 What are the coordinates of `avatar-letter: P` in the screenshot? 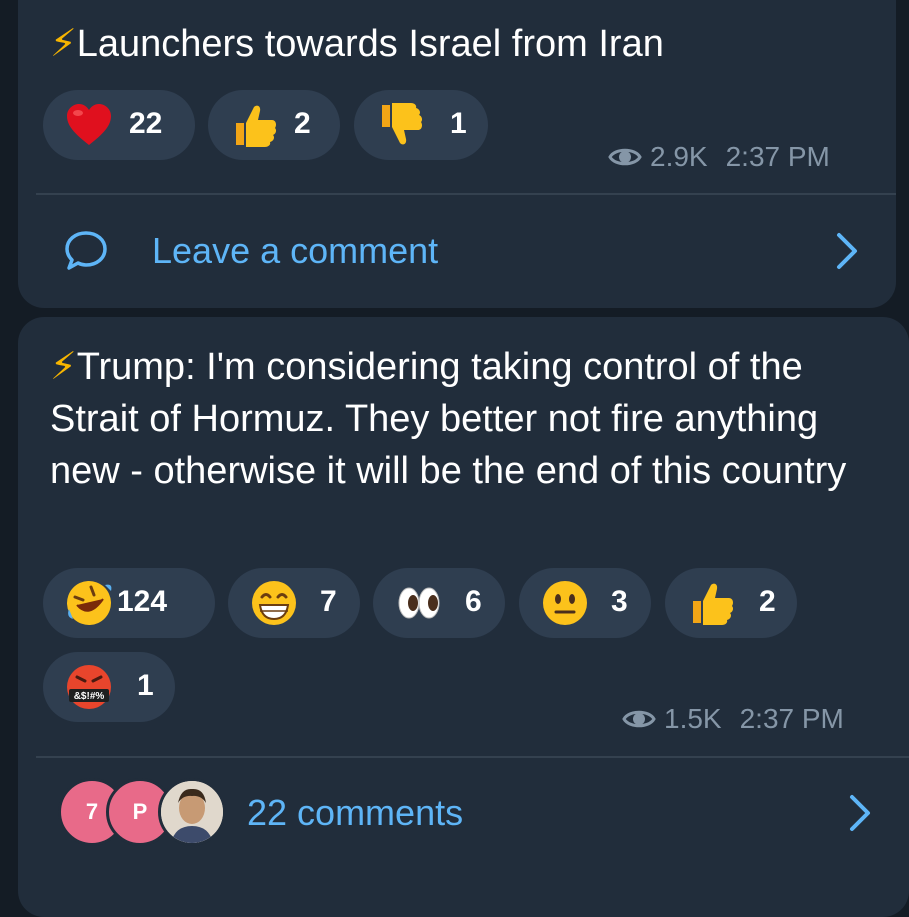 It's located at (140, 811).